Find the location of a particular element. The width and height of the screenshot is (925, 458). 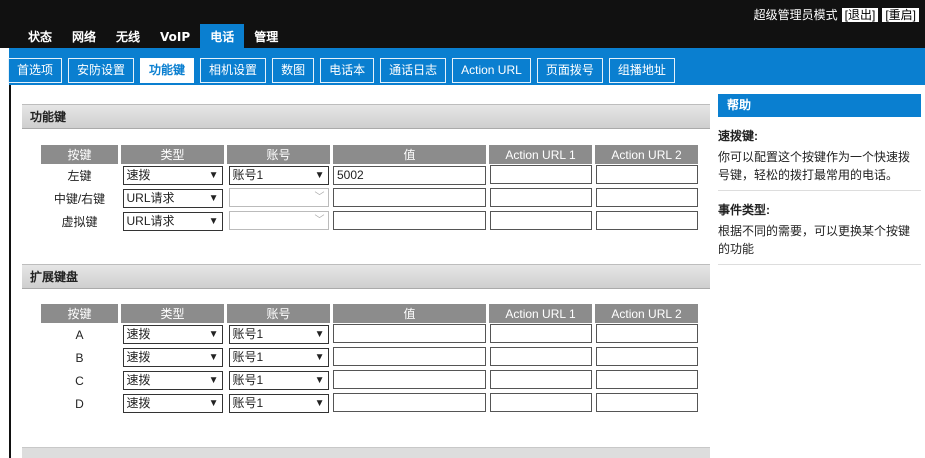

sub-tab-phonebook: 电话本 is located at coordinates (347, 70).